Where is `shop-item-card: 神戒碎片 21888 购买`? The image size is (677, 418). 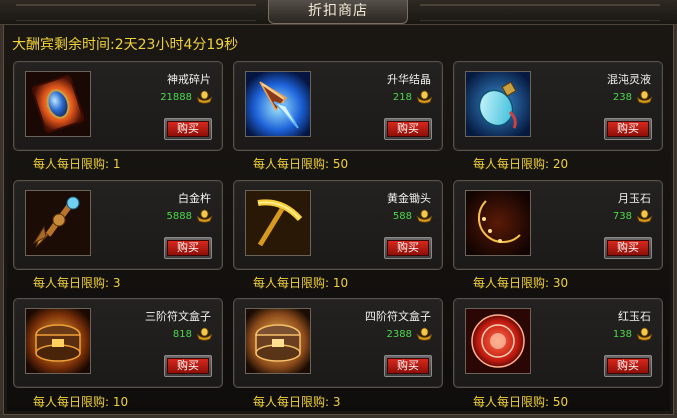
shop-item-card: 神戒碎片 21888 购买 is located at coordinates (118, 106).